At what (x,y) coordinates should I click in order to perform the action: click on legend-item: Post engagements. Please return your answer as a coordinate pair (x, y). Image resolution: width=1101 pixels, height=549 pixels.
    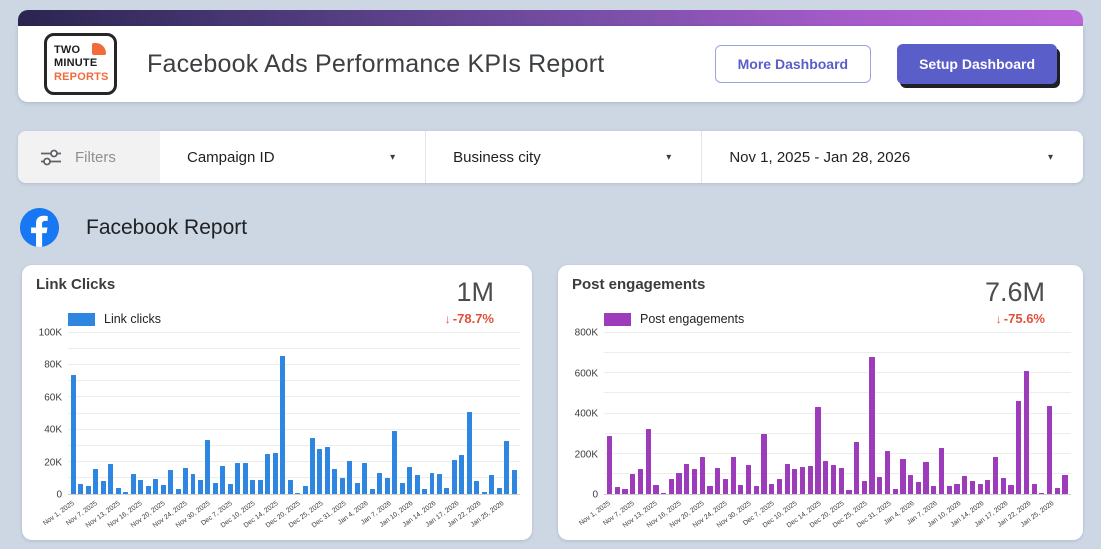
    Looking at the image, I should click on (674, 319).